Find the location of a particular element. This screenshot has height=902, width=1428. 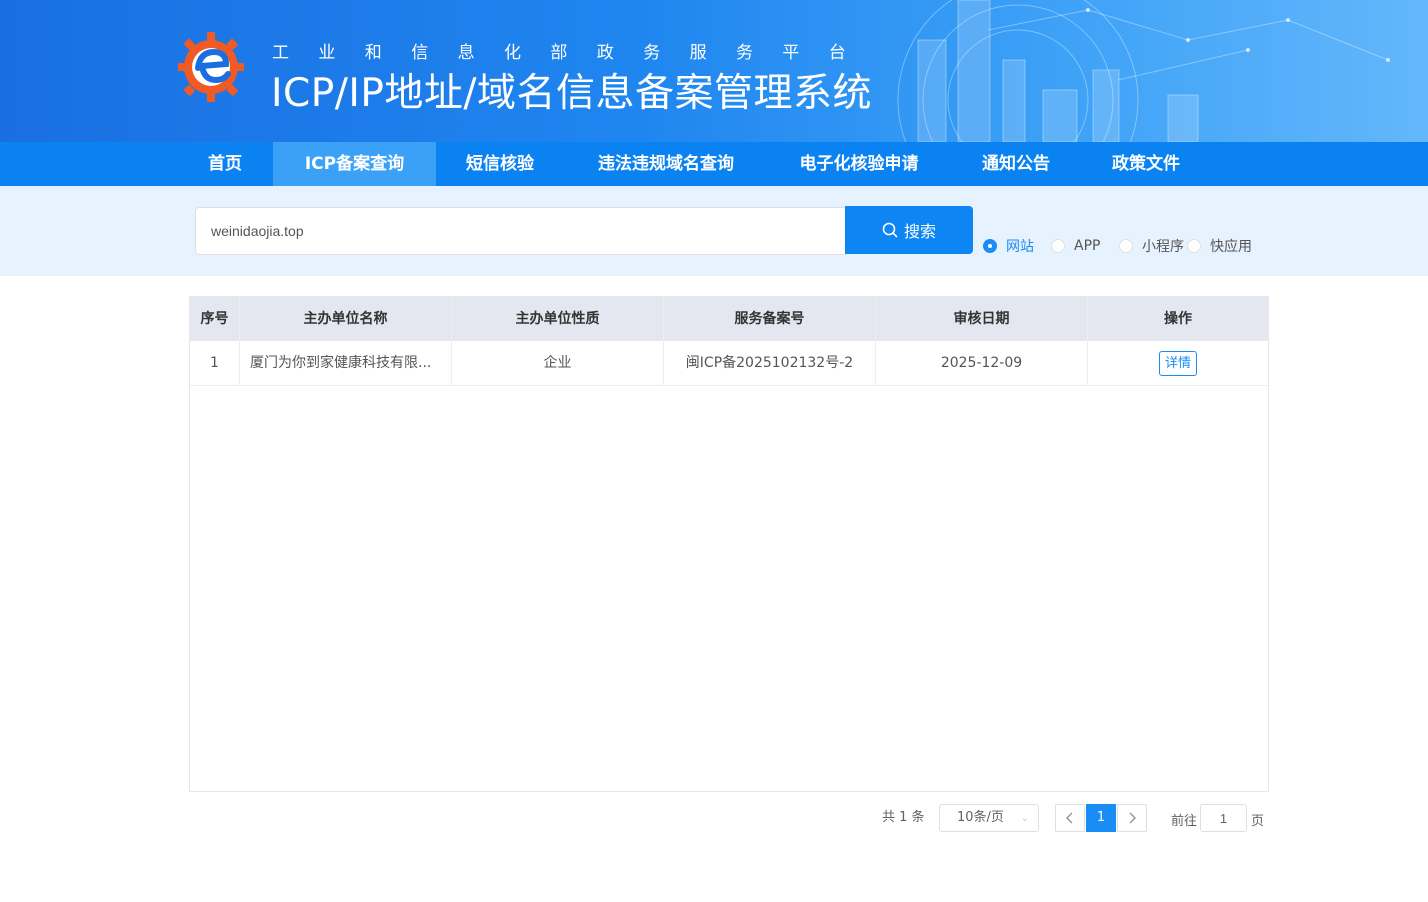

table-header: 序号 主办单位名称 主办单位性质 服务备案号 审核日期 操作 is located at coordinates (729, 319).